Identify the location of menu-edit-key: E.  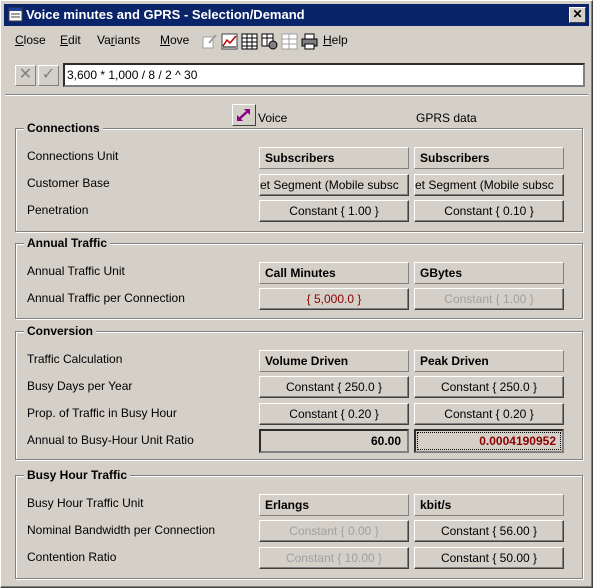
(64, 40).